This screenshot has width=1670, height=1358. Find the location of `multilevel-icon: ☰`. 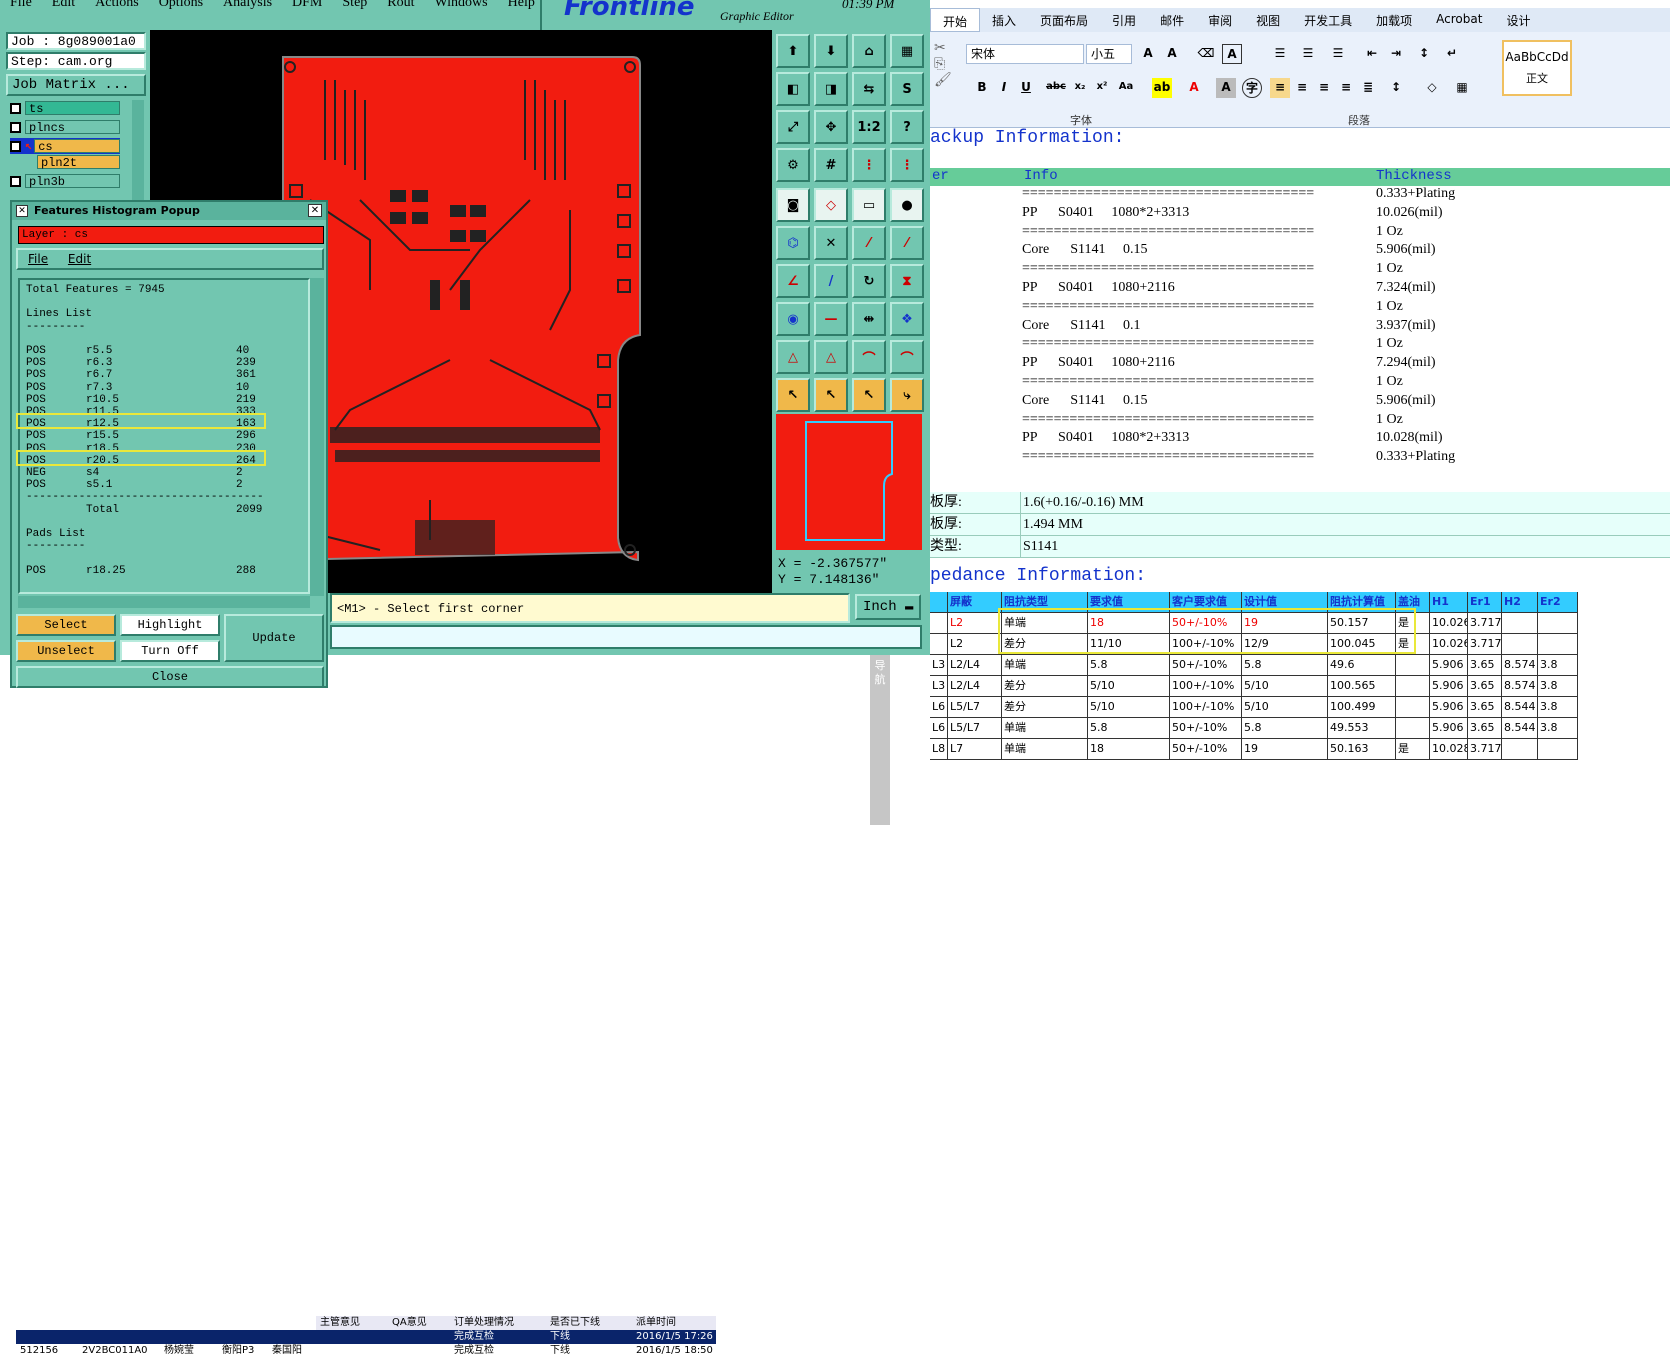

multilevel-icon: ☰ is located at coordinates (1338, 54).